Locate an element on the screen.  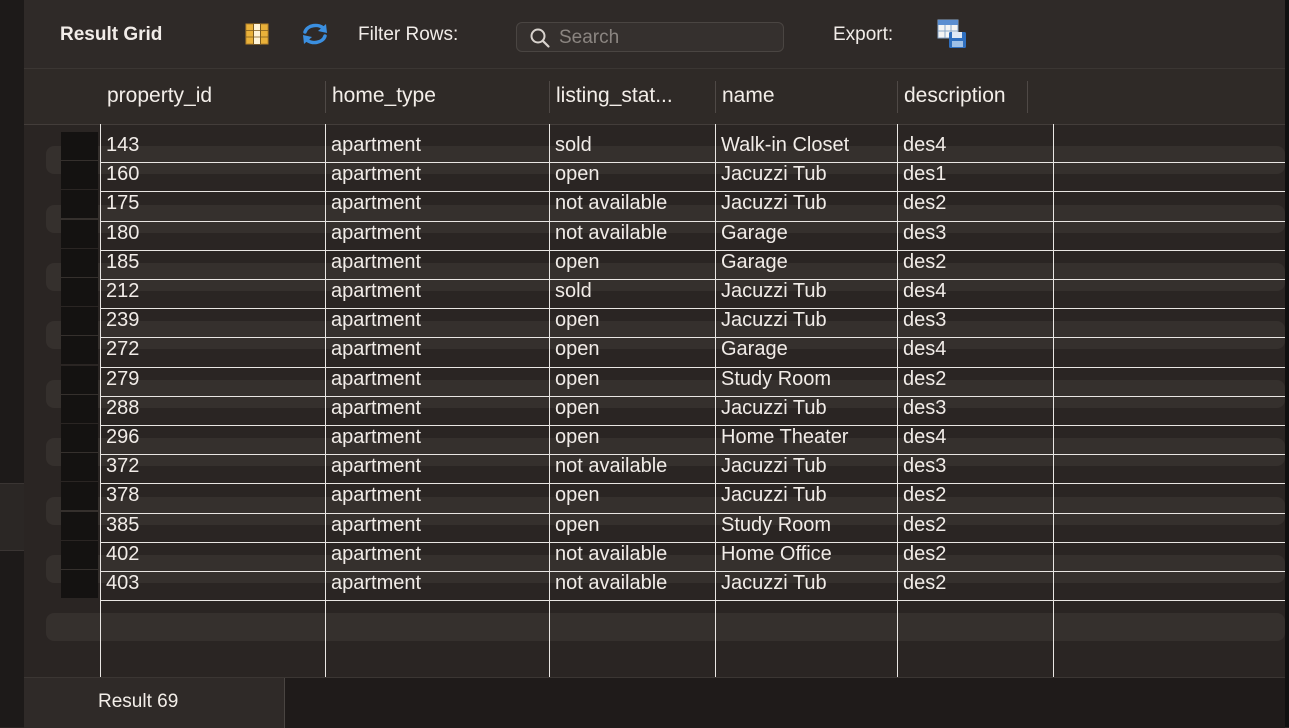
column-header-home-type: home_type is located at coordinates (437, 96).